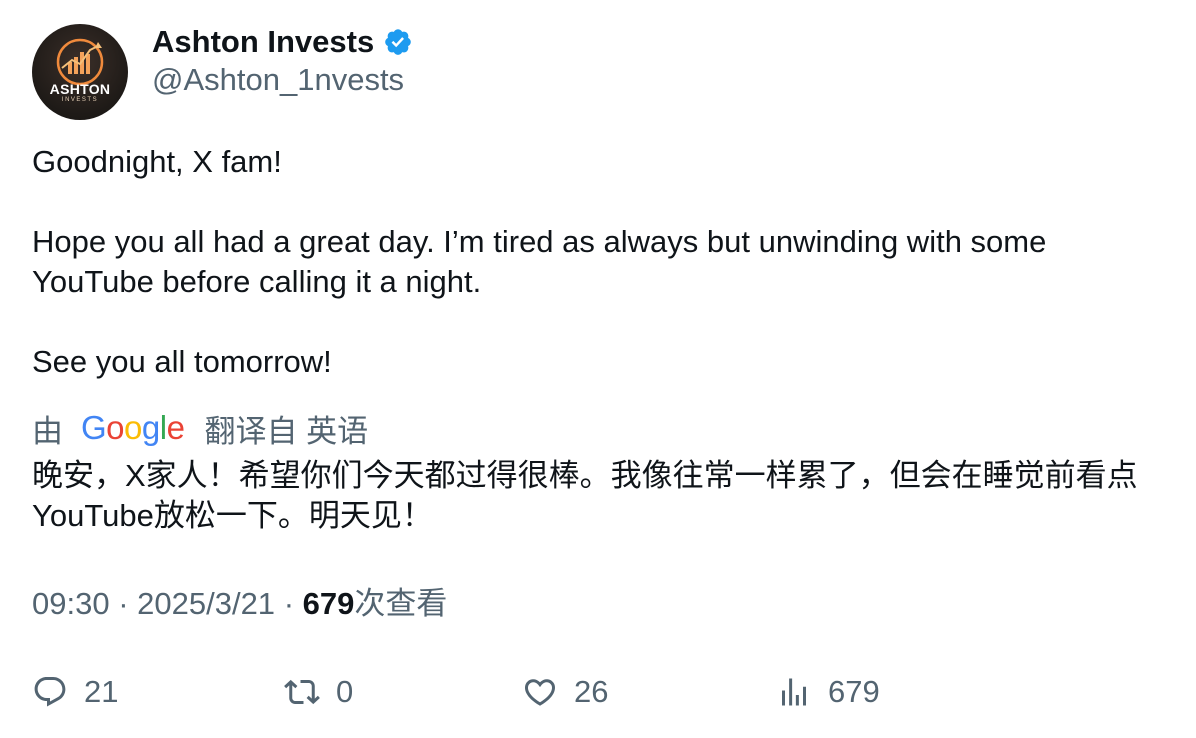 This screenshot has width=1196, height=738. What do you see at coordinates (540, 692) in the screenshot?
I see `heart-icon` at bounding box center [540, 692].